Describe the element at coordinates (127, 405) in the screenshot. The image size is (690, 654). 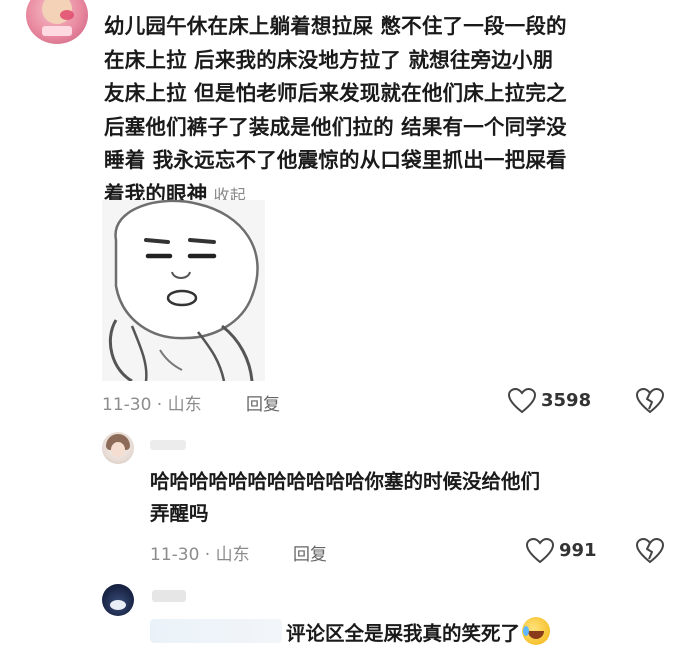
I see `comment-date: 11-30` at that location.